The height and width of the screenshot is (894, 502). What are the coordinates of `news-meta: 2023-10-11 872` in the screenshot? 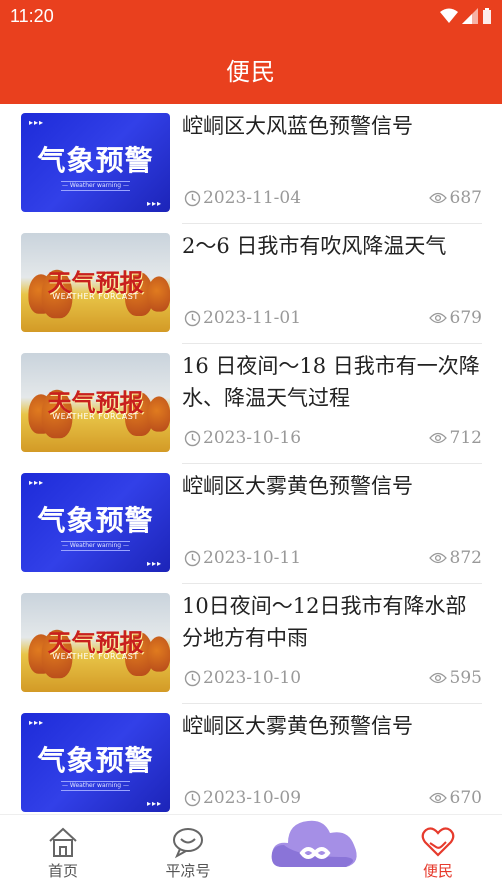 It's located at (333, 560).